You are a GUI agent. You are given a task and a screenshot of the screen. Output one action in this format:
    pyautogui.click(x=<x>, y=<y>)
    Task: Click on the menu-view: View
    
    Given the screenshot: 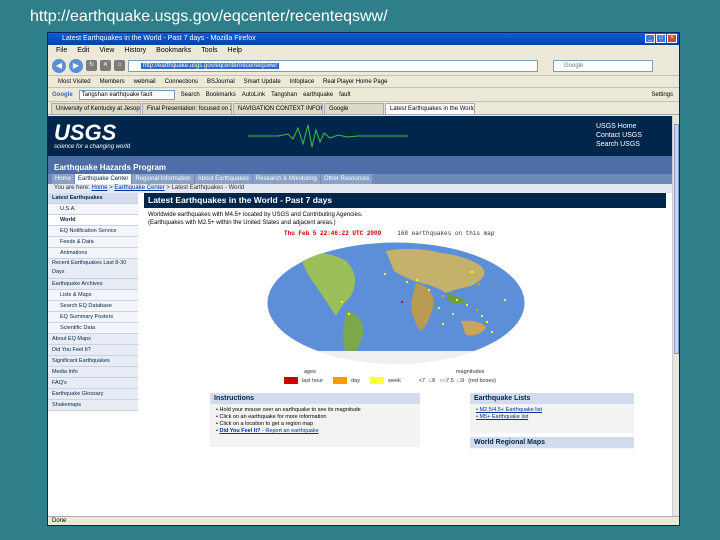 What is the action you would take?
    pyautogui.click(x=106, y=50)
    